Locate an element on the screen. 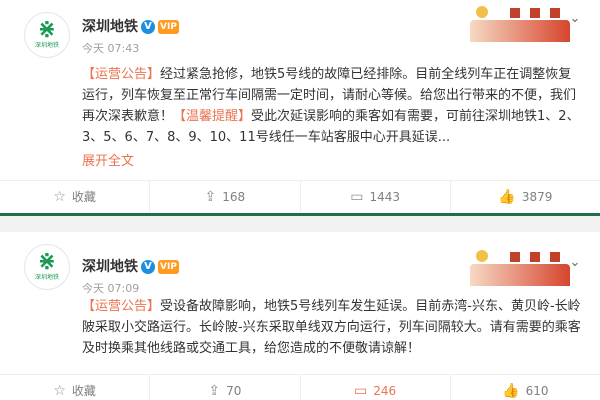 The image size is (600, 400). comment-count: 1443 is located at coordinates (385, 196).